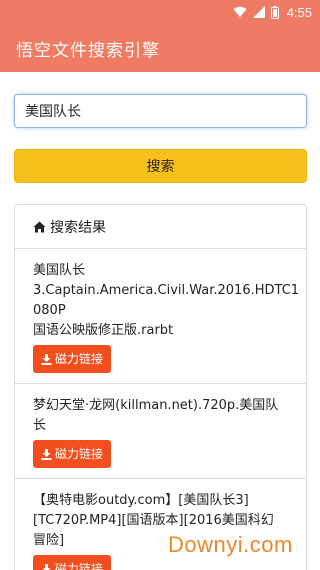 This screenshot has width=320, height=570. Describe the element at coordinates (258, 12) in the screenshot. I see `signal-icon` at that location.